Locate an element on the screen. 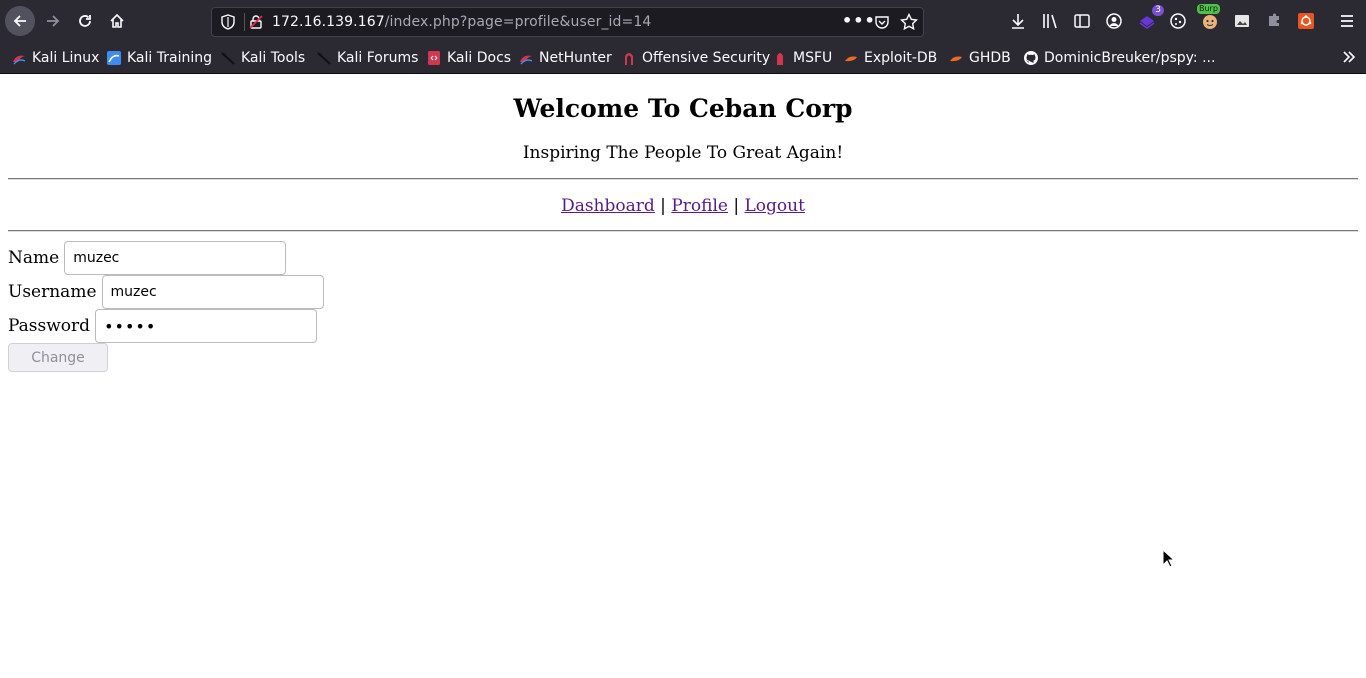 The width and height of the screenshot is (1366, 678). password-row: Password is located at coordinates (163, 326).